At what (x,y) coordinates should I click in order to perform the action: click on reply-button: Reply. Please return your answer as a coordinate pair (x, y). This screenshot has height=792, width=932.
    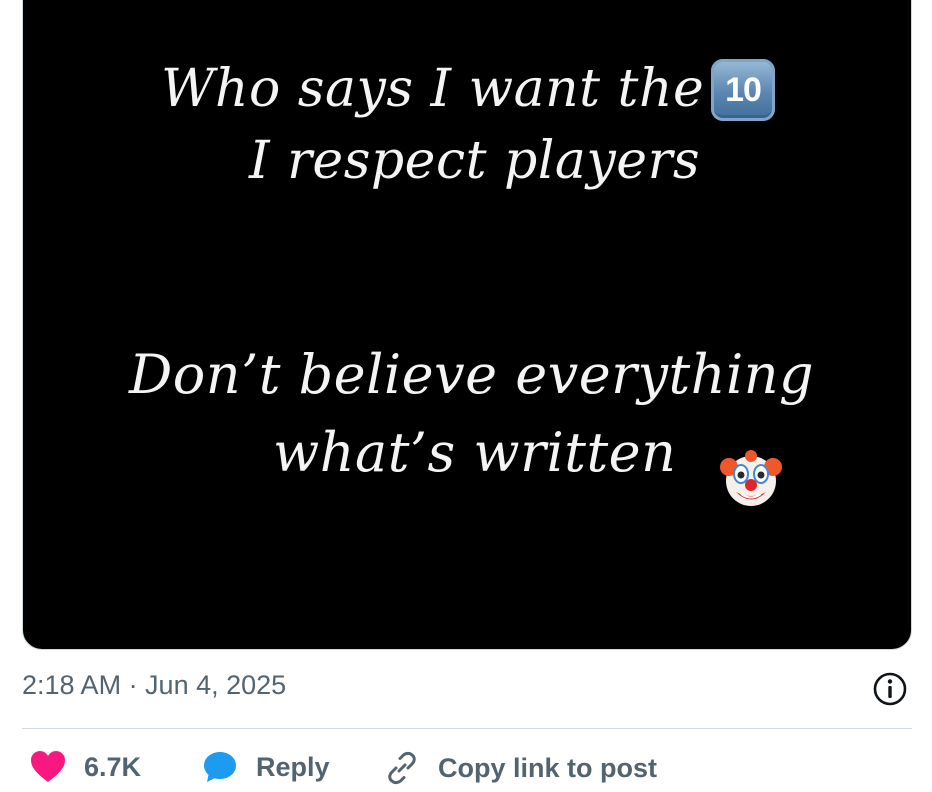
    Looking at the image, I should click on (266, 767).